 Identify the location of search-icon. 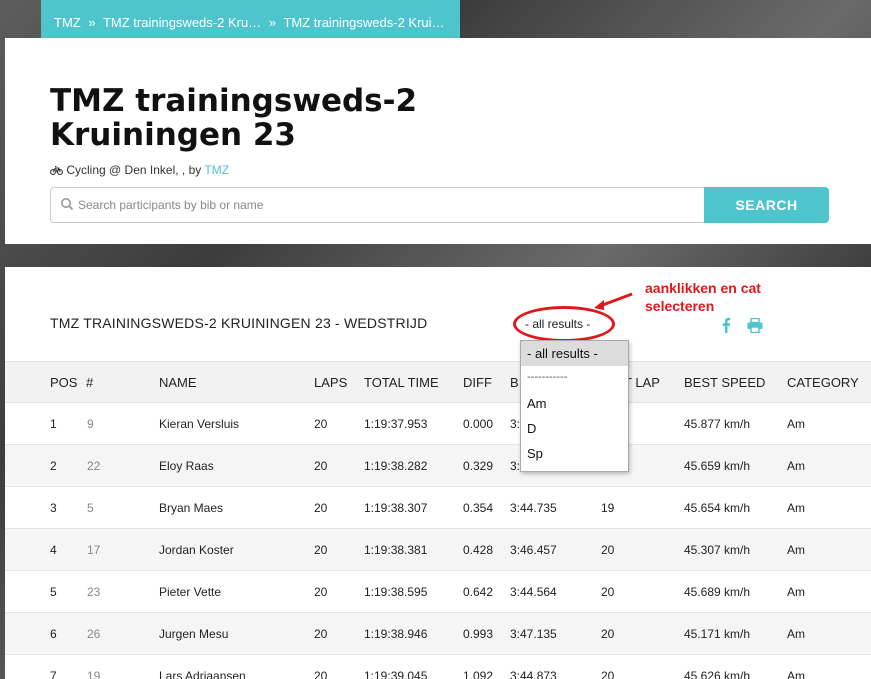
(67, 204).